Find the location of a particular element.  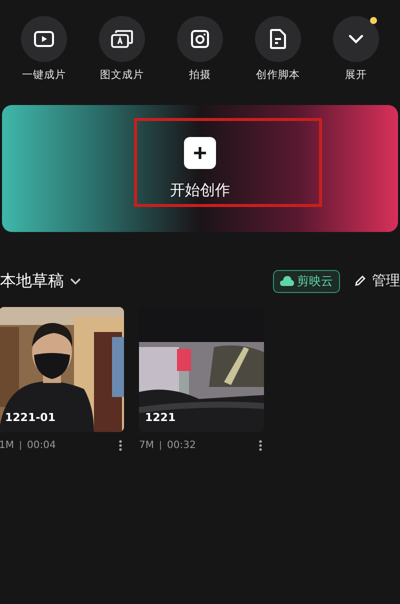

draft-size: 1M is located at coordinates (7, 445).